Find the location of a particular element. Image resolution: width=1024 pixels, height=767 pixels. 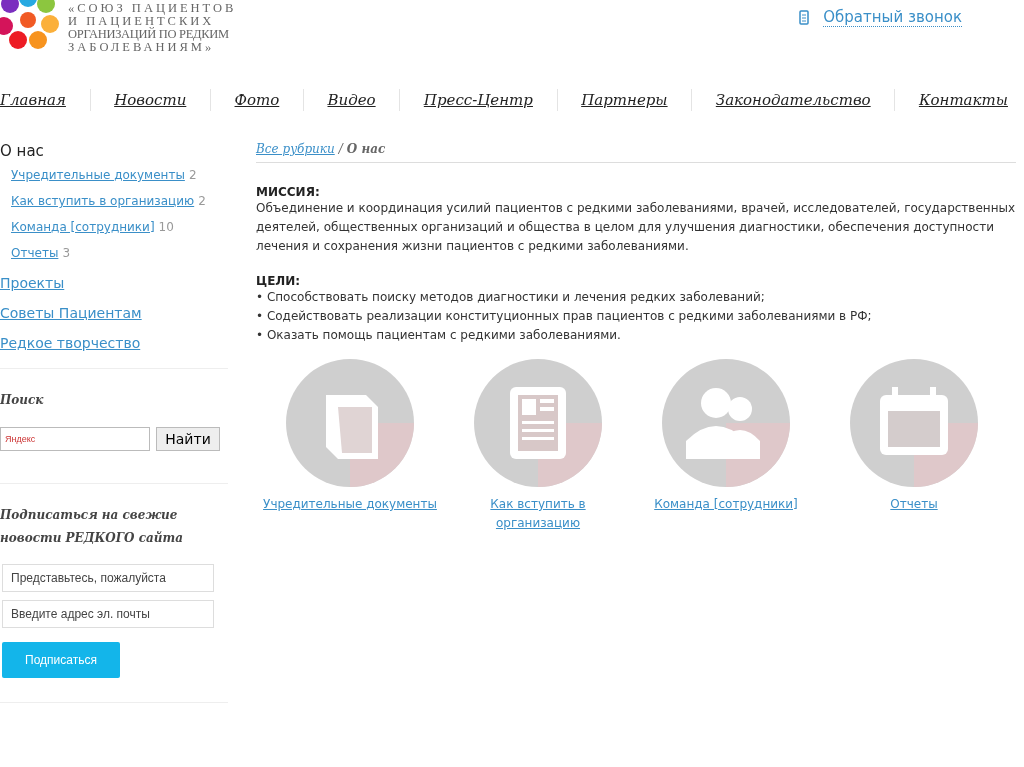

mission-heading: МИССИЯ: is located at coordinates (288, 192).